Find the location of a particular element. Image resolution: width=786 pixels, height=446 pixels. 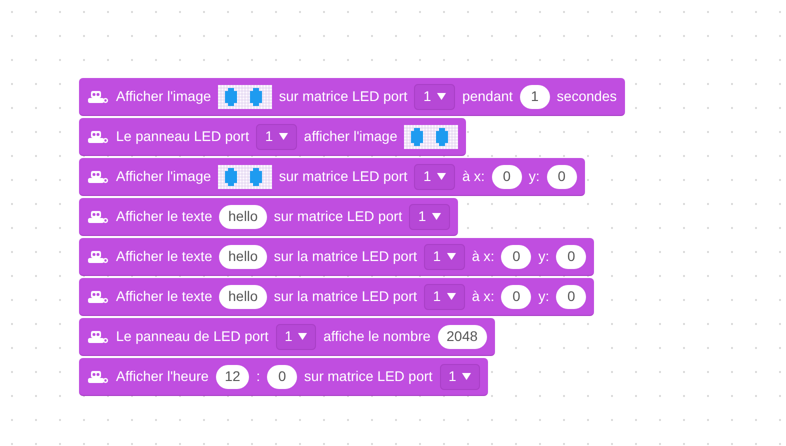

code-block: Le panneau de LED port 1 affiche le nombre 2048 is located at coordinates (287, 337).